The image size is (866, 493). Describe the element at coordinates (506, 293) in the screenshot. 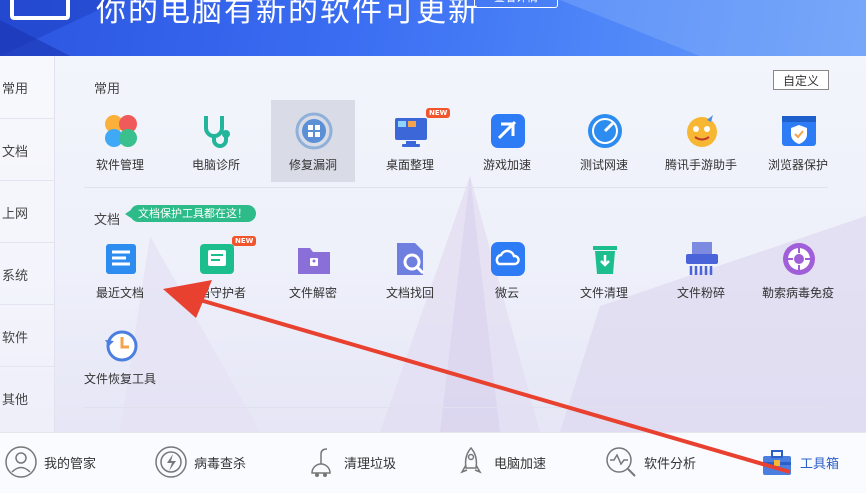

I see `tool-label: 微云` at that location.